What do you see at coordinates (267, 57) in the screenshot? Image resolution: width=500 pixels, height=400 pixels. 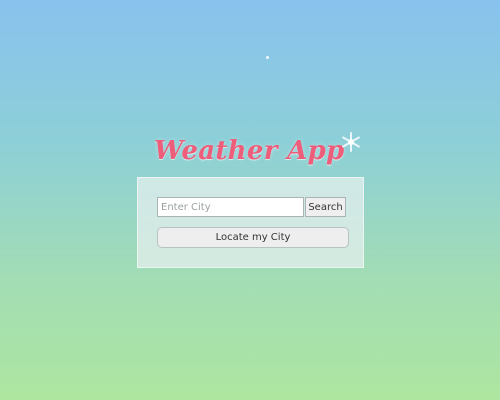 I see `background-sparkle` at bounding box center [267, 57].